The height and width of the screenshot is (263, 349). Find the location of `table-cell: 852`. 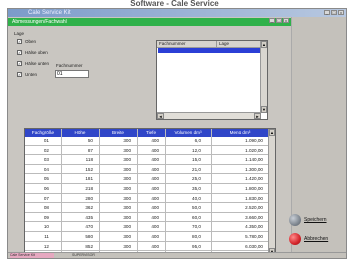

table-cell: 852 is located at coordinates (89, 246).